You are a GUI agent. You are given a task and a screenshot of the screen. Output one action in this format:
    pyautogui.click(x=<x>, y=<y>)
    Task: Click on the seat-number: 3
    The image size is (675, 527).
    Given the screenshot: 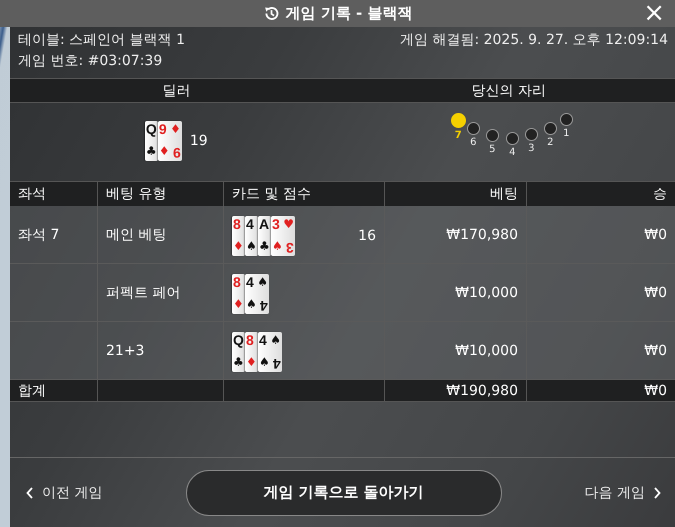 What is the action you would take?
    pyautogui.click(x=531, y=148)
    